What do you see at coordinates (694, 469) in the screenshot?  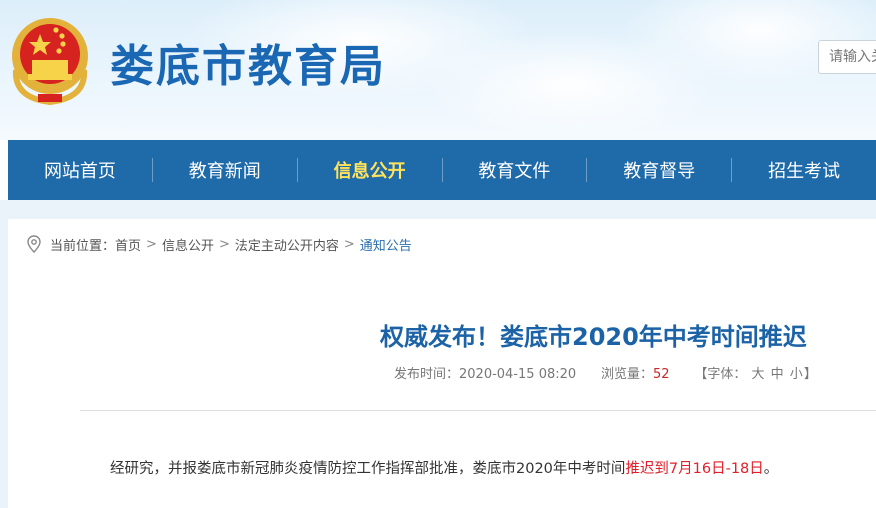 I see `body-highlight: 推迟到7月16日-18日` at bounding box center [694, 469].